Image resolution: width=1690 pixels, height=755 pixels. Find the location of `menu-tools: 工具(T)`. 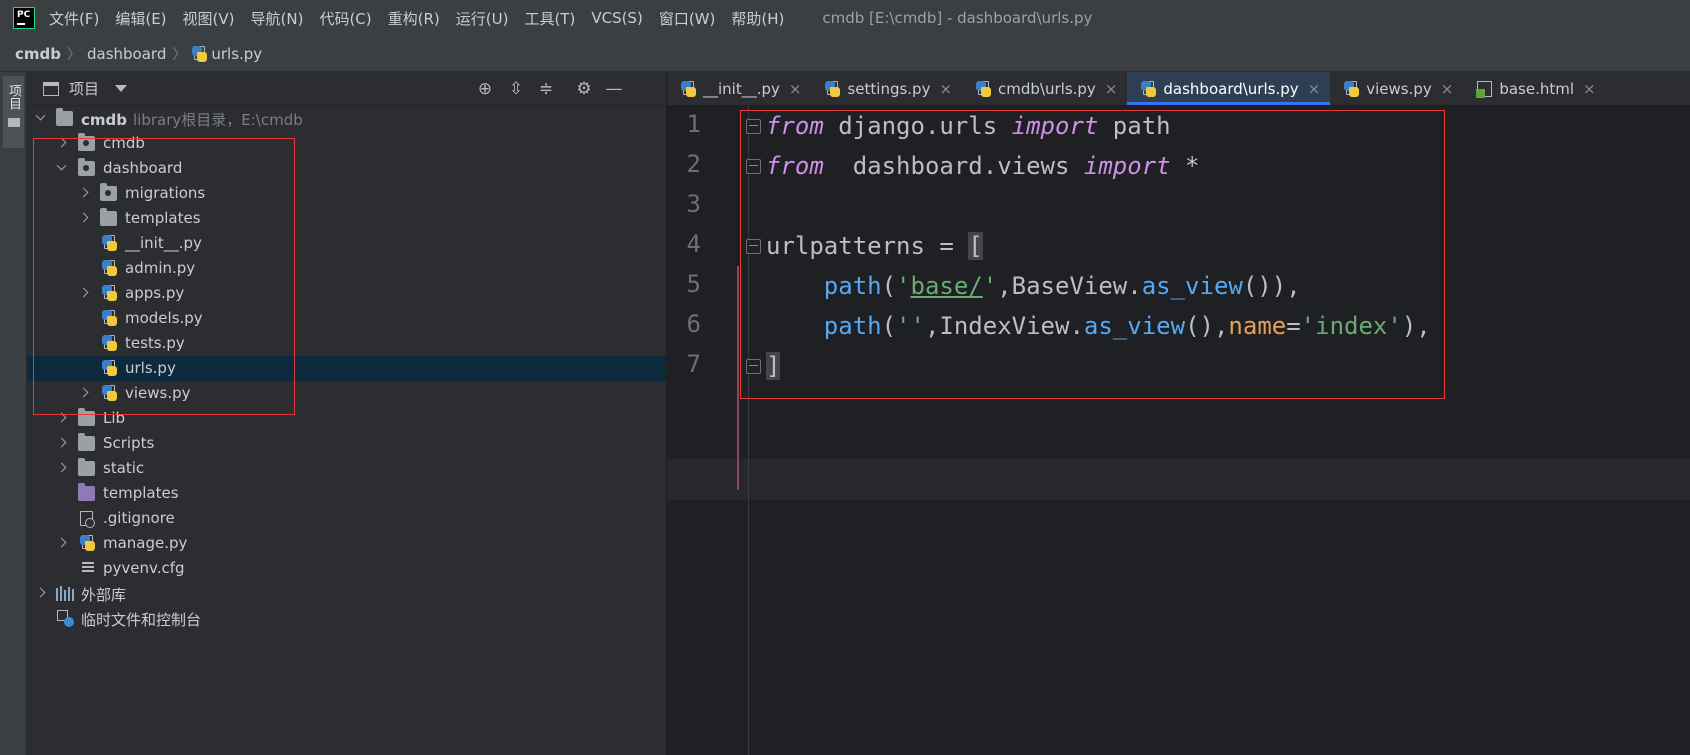

menu-tools: 工具(T) is located at coordinates (549, 18).